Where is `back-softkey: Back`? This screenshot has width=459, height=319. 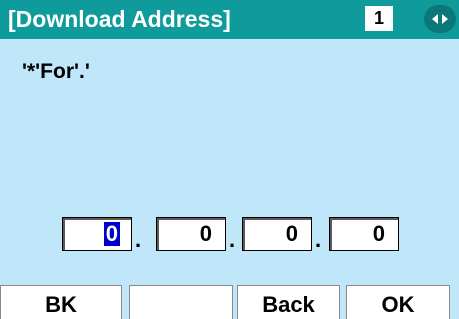
back-softkey: Back is located at coordinates (288, 302).